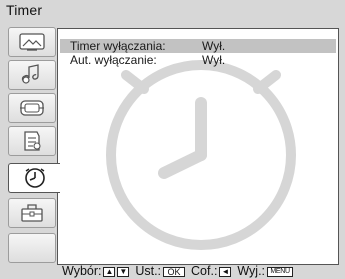  What do you see at coordinates (32, 248) in the screenshot?
I see `sidebar-item-empty` at bounding box center [32, 248].